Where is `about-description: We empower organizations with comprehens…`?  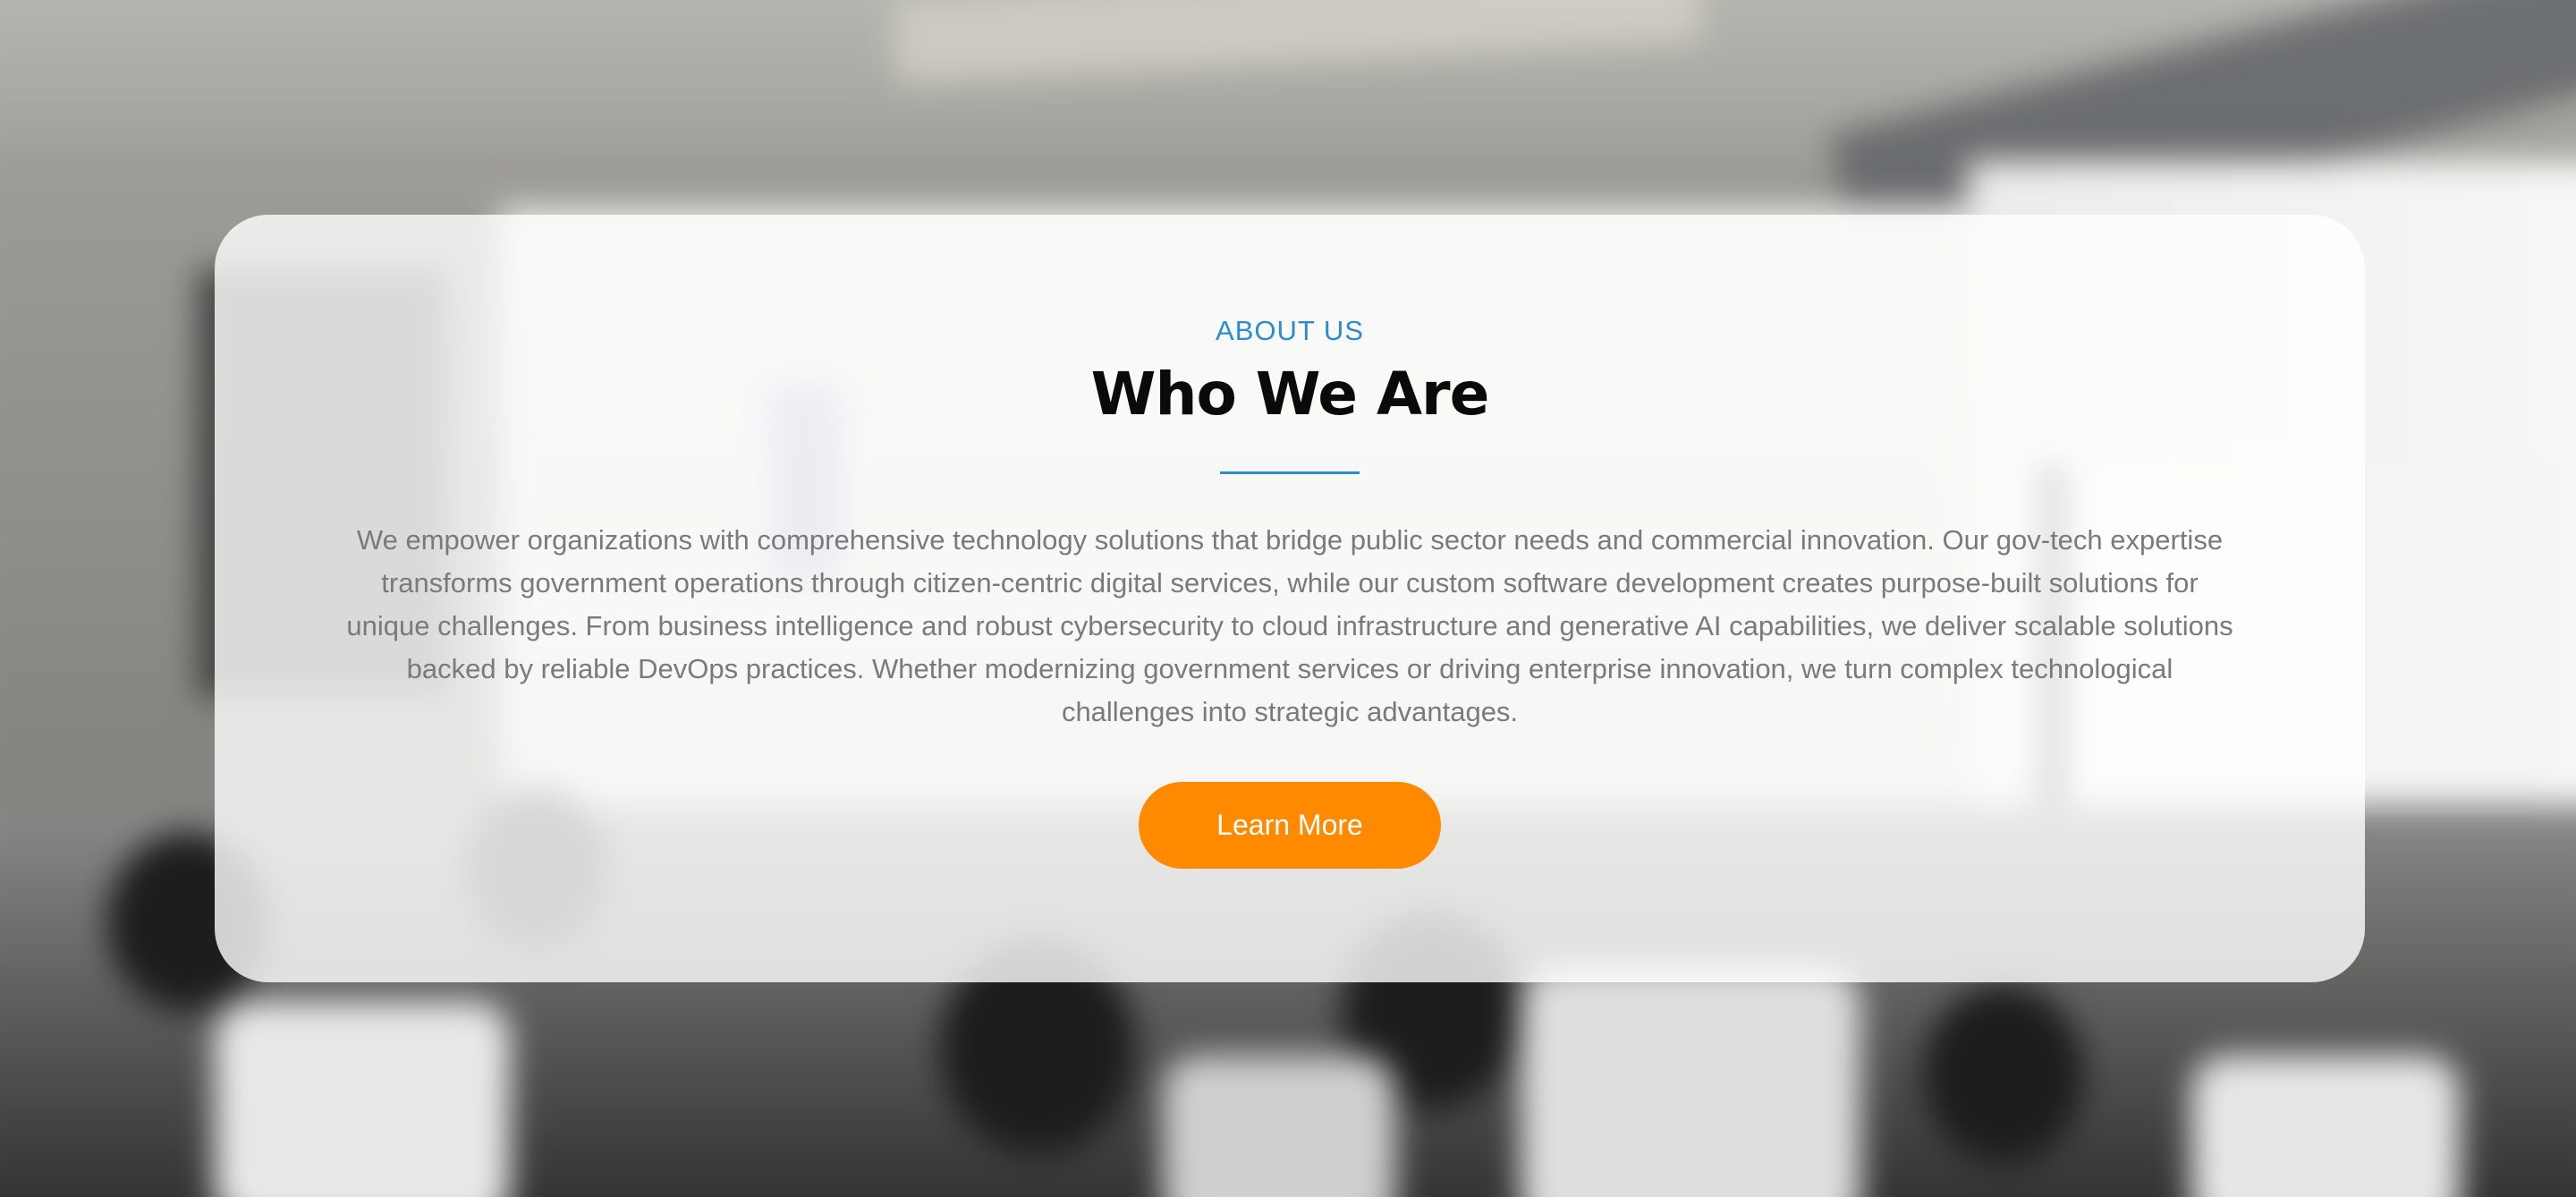
about-description: We empower organizations with comprehens… is located at coordinates (1289, 625).